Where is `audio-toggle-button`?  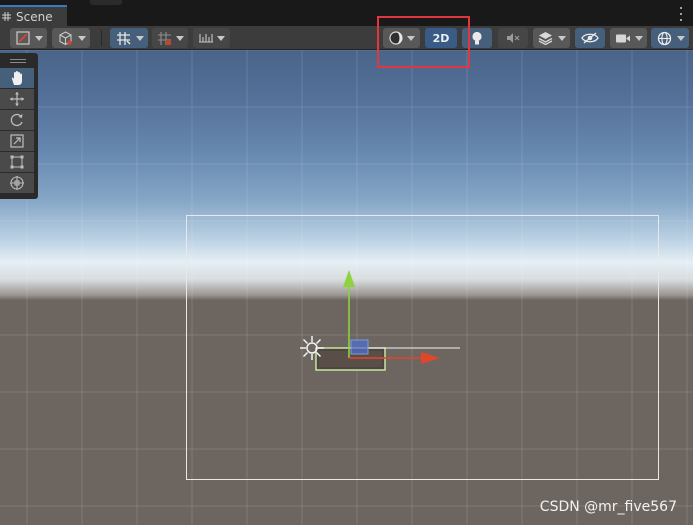
audio-toggle-button is located at coordinates (513, 38).